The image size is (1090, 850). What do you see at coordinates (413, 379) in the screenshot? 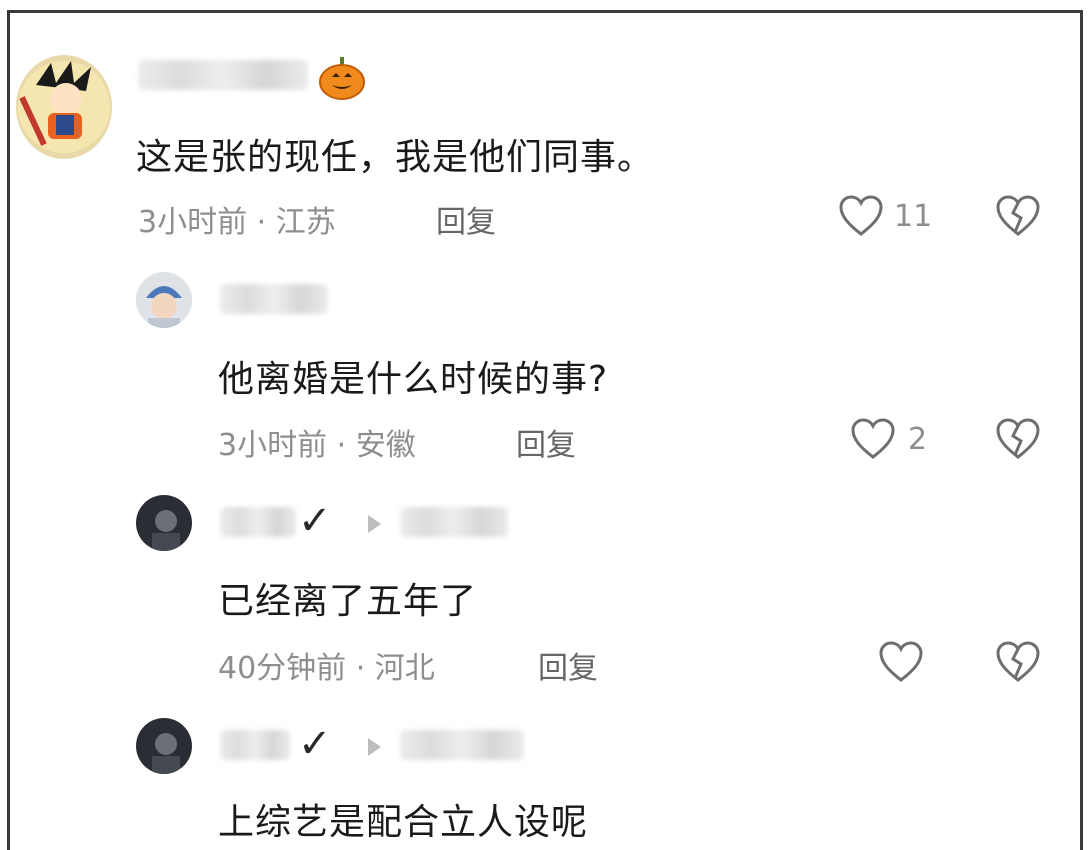
I see `comment-text: 他离婚是什么时候的事?` at bounding box center [413, 379].